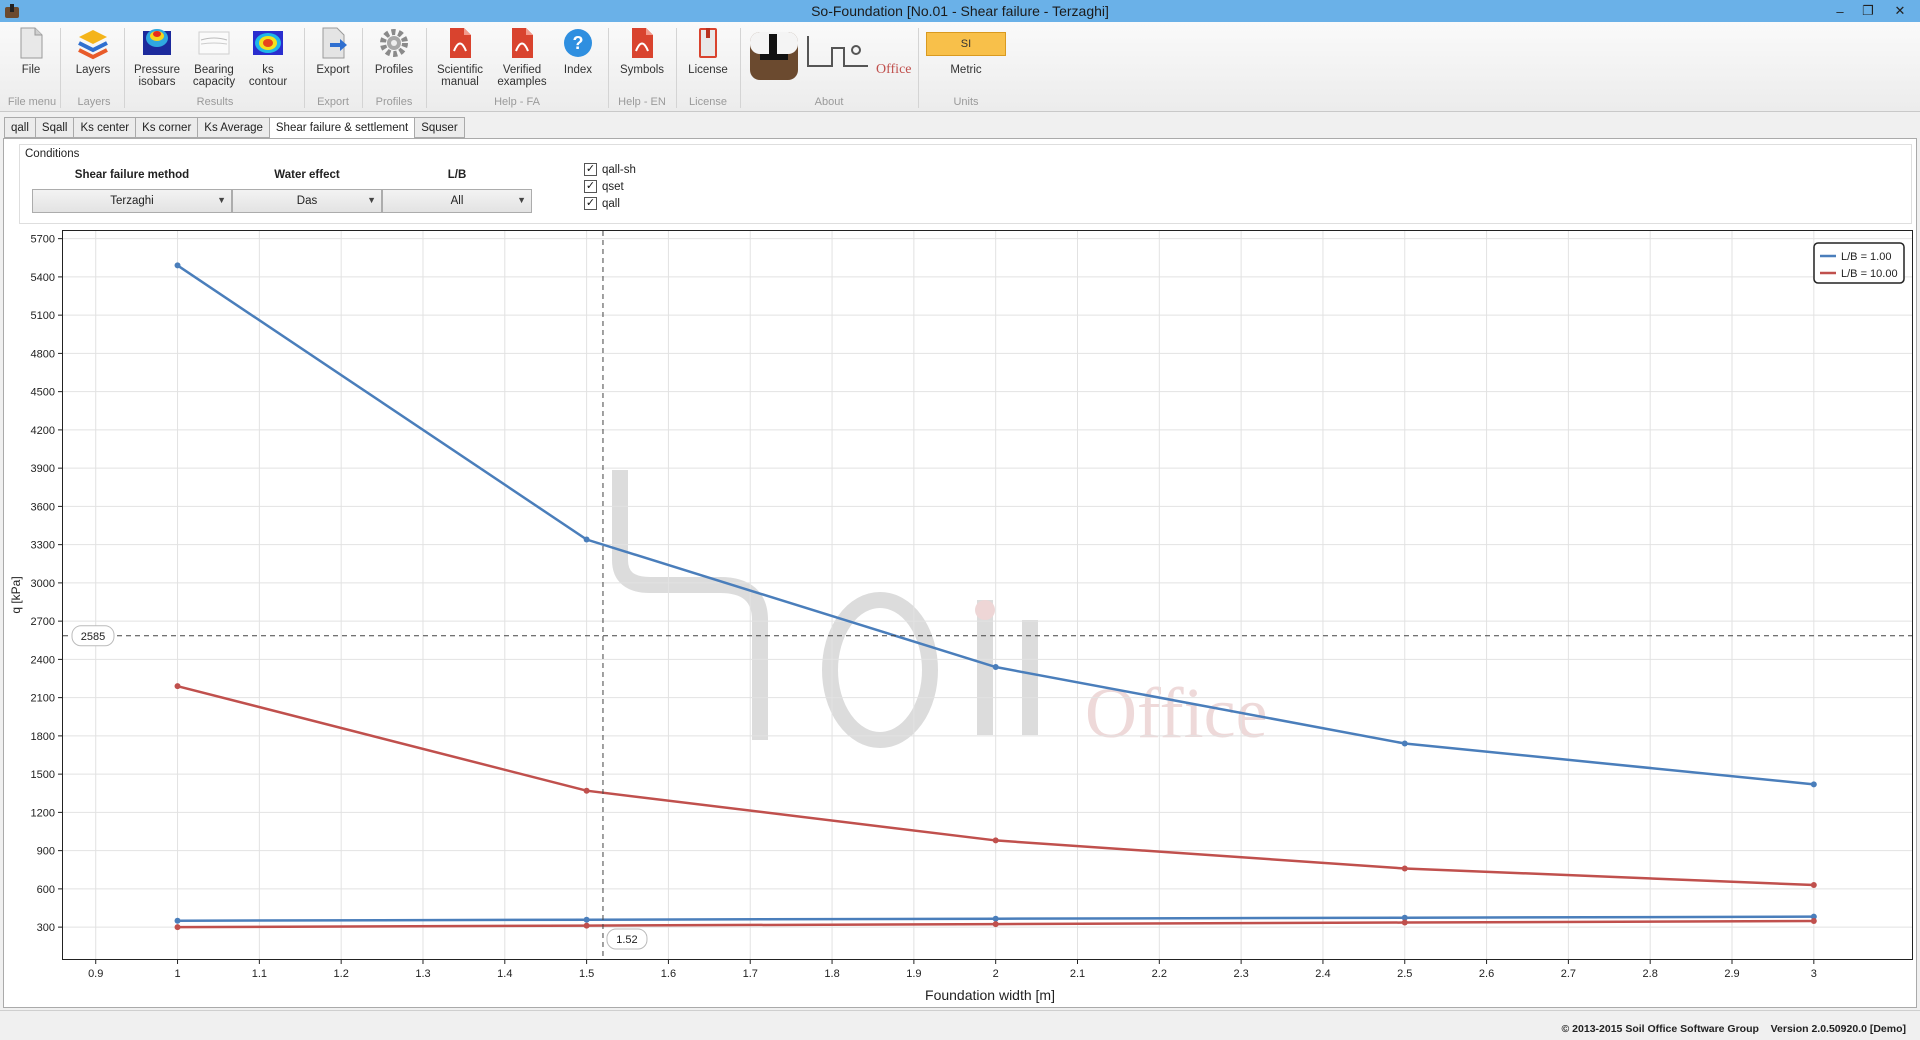  Describe the element at coordinates (966, 102) in the screenshot. I see `group-label: Units` at that location.